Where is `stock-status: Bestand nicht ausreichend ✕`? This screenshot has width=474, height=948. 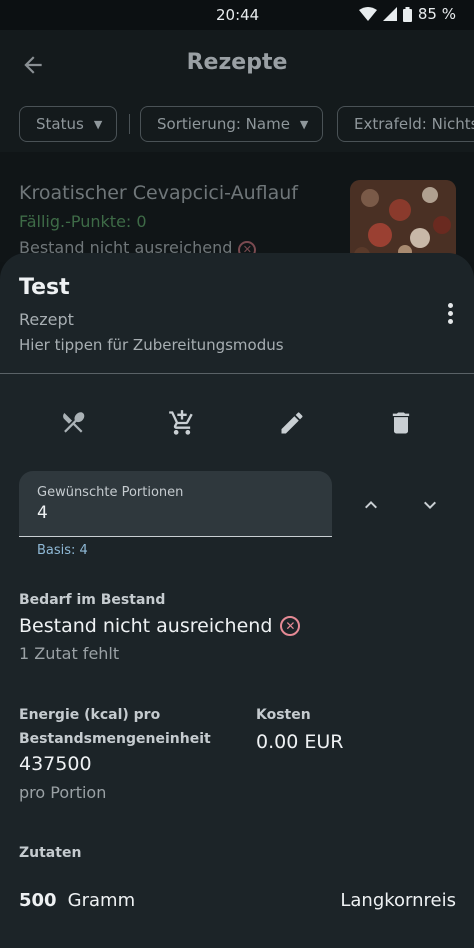 stock-status: Bestand nicht ausreichend ✕ is located at coordinates (160, 626).